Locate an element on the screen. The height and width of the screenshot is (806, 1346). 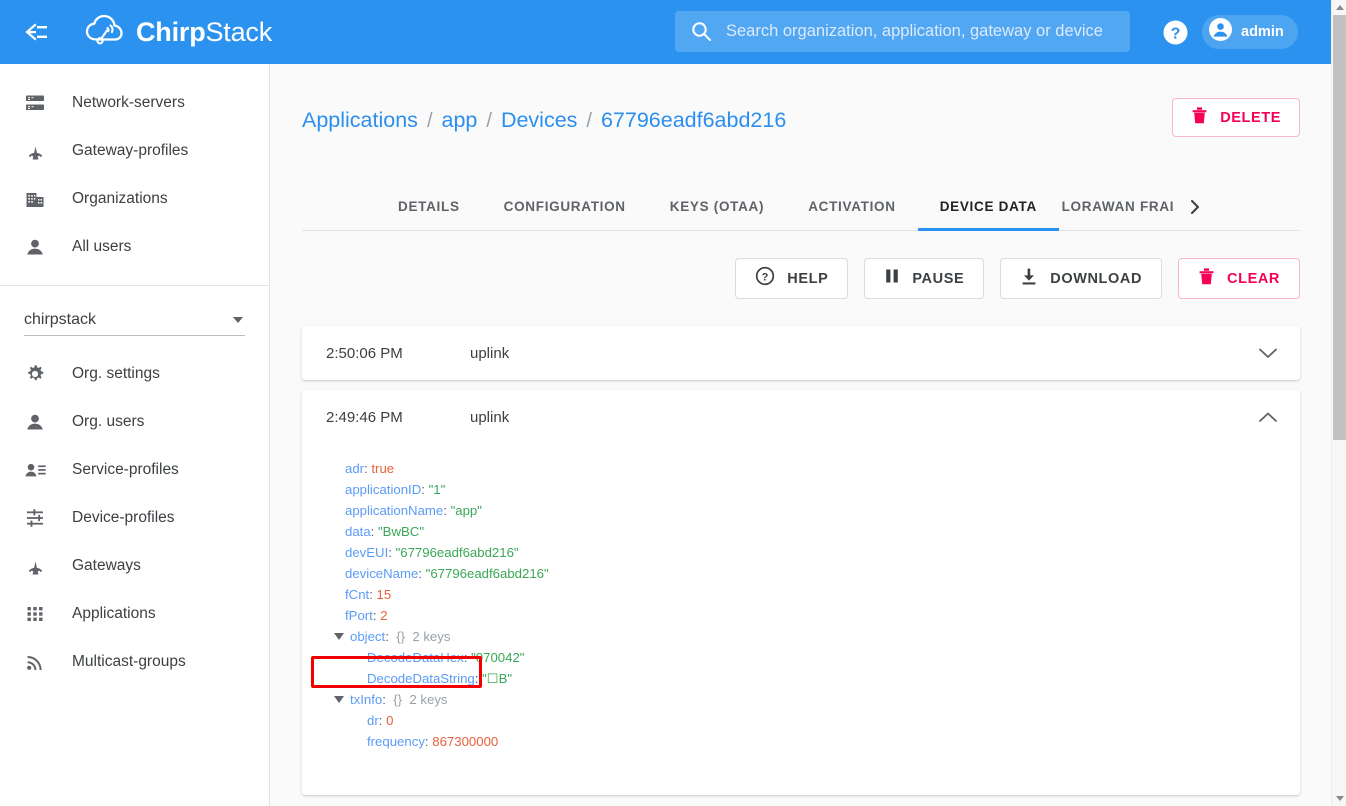
json-value: "1" is located at coordinates (437, 489).